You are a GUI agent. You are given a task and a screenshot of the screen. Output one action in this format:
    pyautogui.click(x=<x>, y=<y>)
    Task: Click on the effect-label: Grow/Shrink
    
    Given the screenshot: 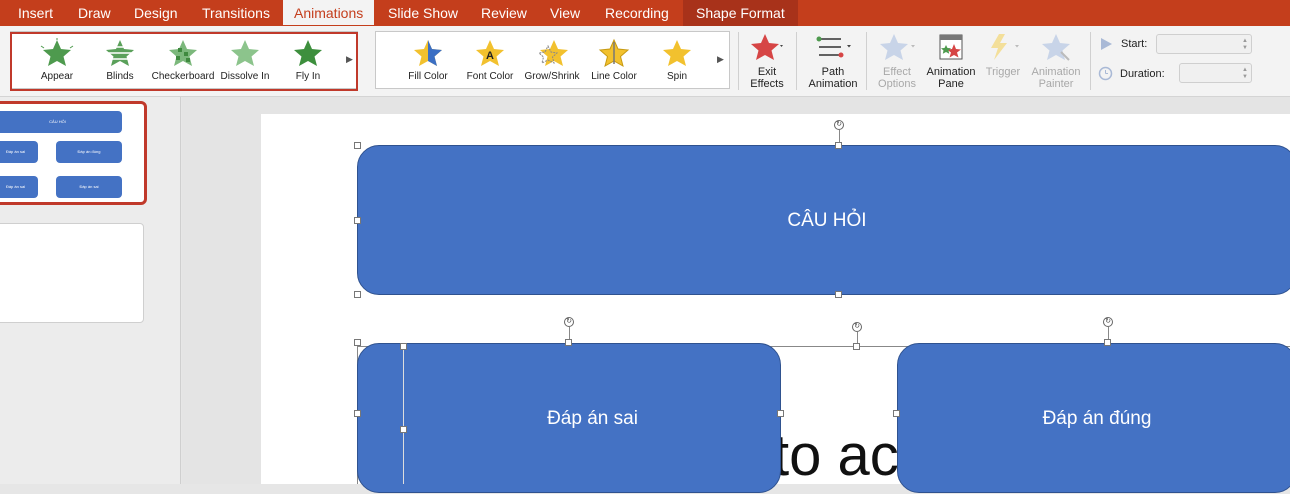 What is the action you would take?
    pyautogui.click(x=552, y=76)
    